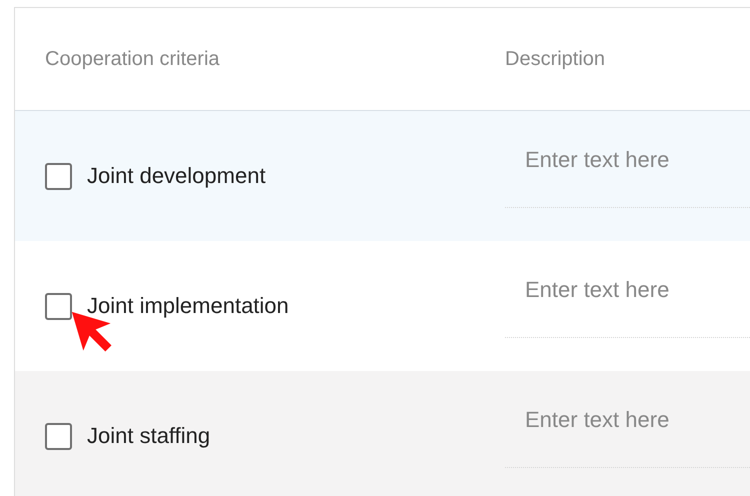  What do you see at coordinates (148, 436) in the screenshot?
I see `criterion-label: Joint staffing` at bounding box center [148, 436].